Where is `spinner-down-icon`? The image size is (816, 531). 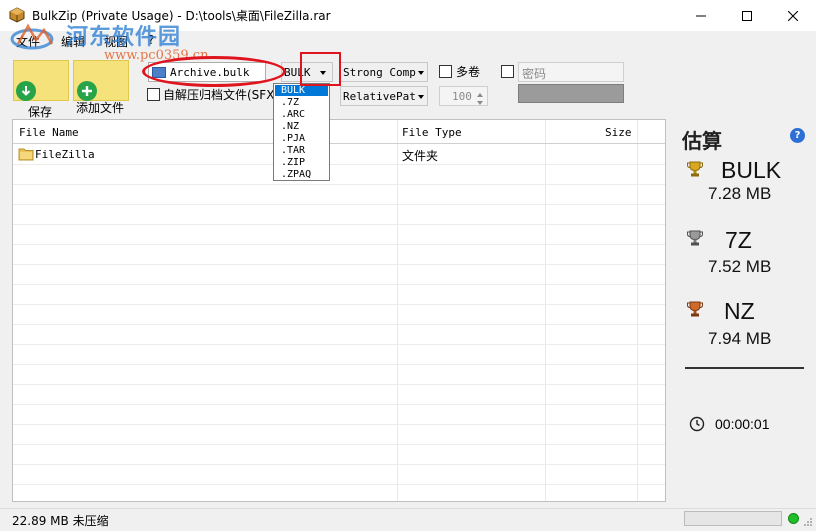
spinner-down-icon is located at coordinates (480, 100).